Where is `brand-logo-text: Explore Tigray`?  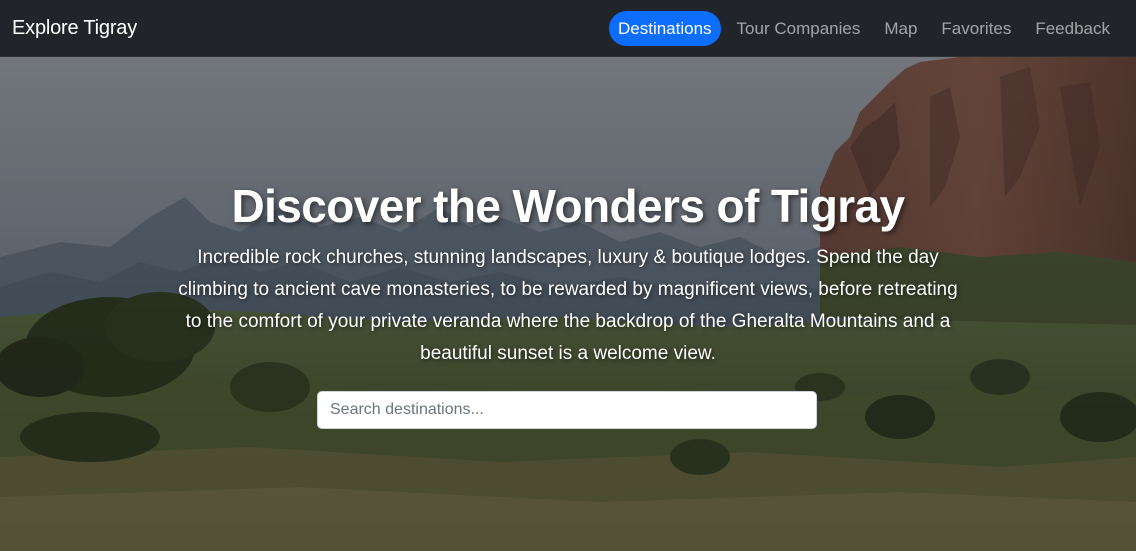
brand-logo-text: Explore Tigray is located at coordinates (74, 28).